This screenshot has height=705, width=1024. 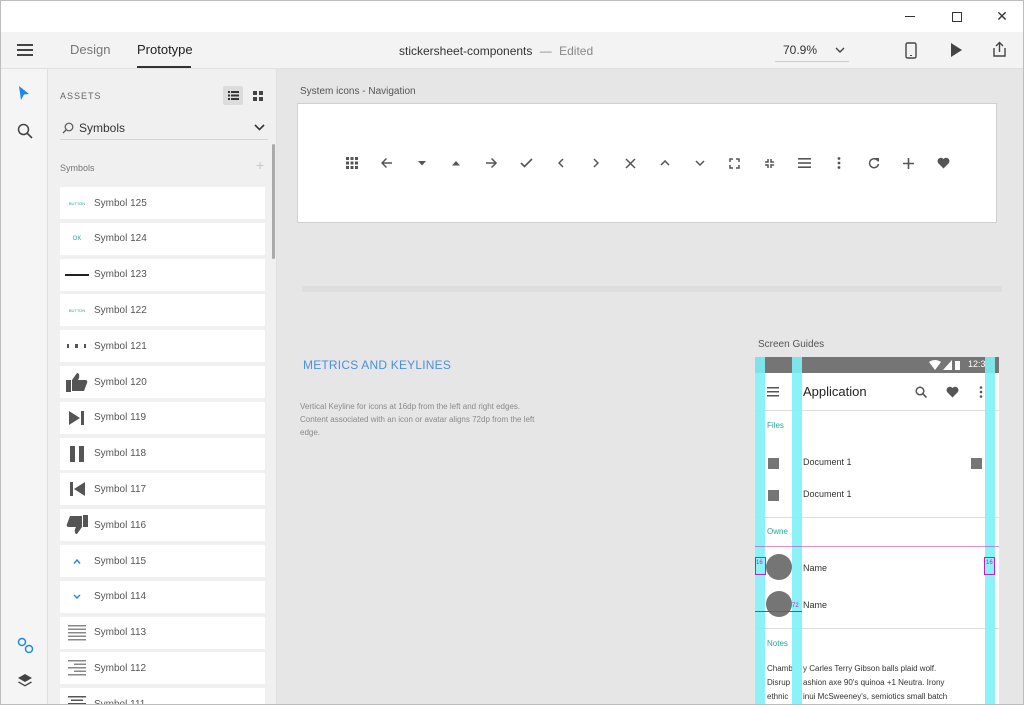 What do you see at coordinates (162, 274) in the screenshot?
I see `symbol-list-item: Symbol 123` at bounding box center [162, 274].